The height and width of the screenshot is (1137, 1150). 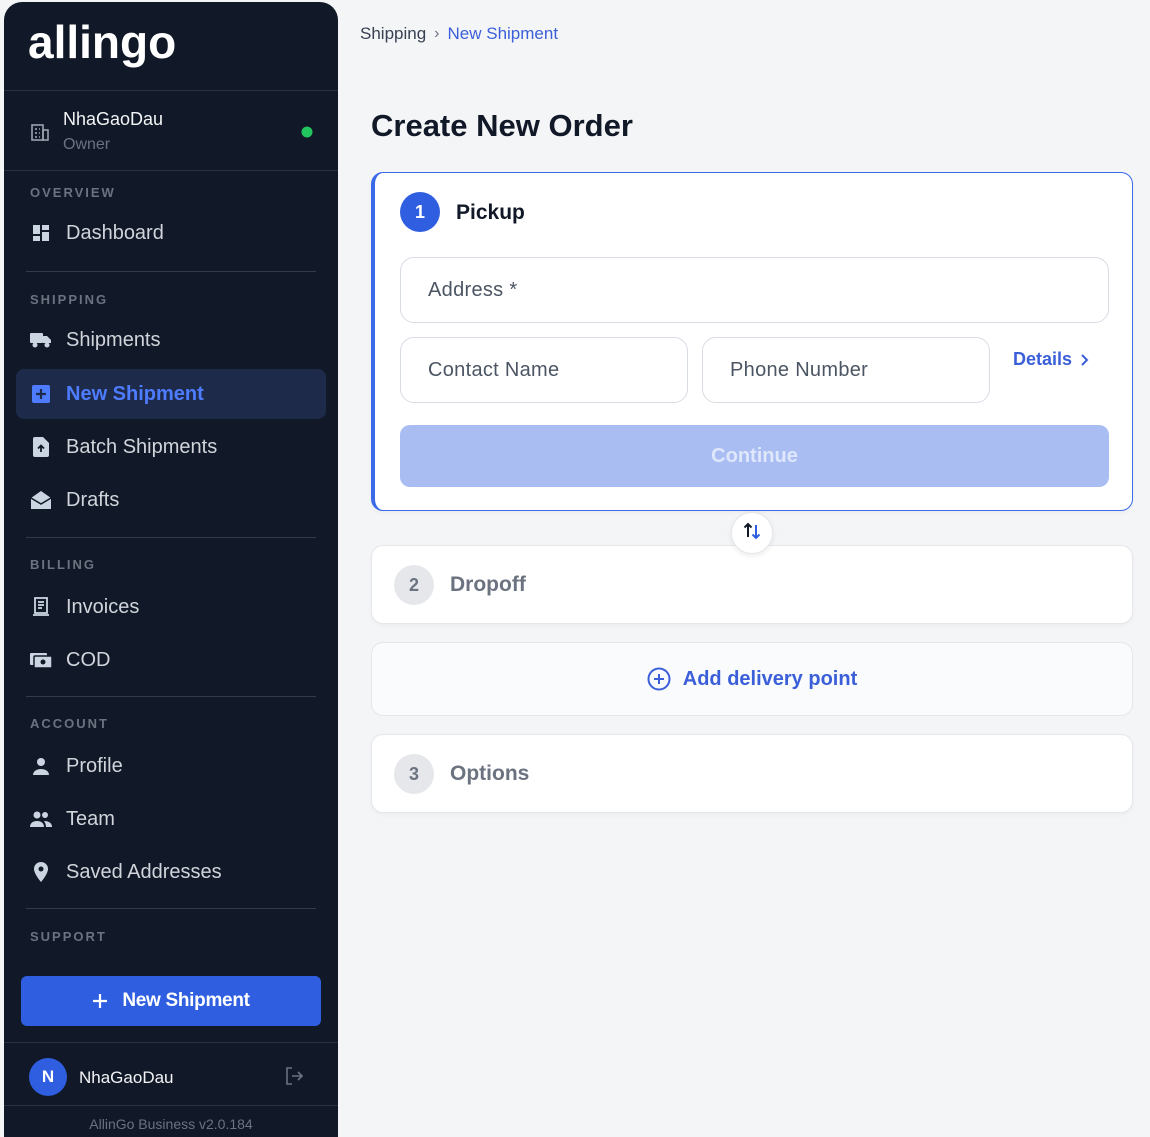 What do you see at coordinates (171, 233) in the screenshot?
I see `sidebar-item-dashboard: Dashboard` at bounding box center [171, 233].